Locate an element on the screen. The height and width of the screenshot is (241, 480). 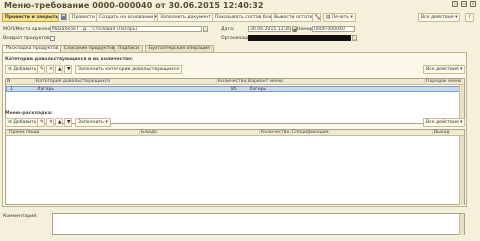
col-menu-variant: Вариант меню is located at coordinates (264, 82).